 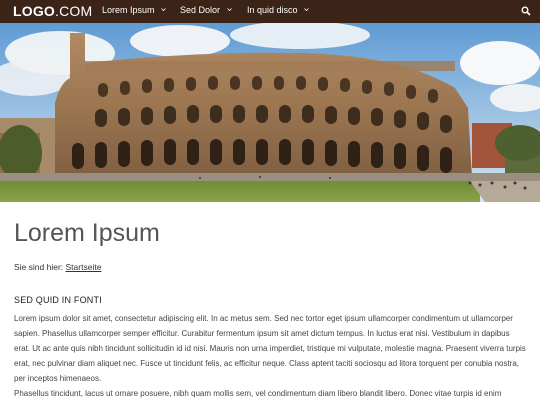 I want to click on nav-item-sed-dolor: Sed Dolor, so click(x=206, y=10).